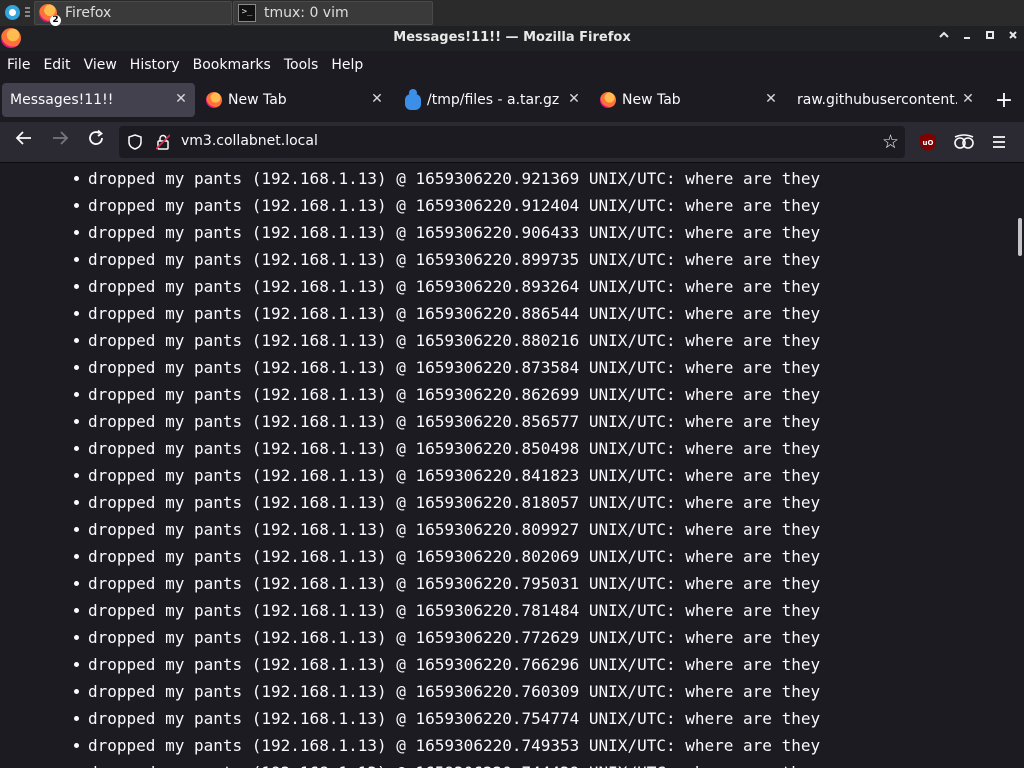  I want to click on hamburger-menu-icon, so click(999, 142).